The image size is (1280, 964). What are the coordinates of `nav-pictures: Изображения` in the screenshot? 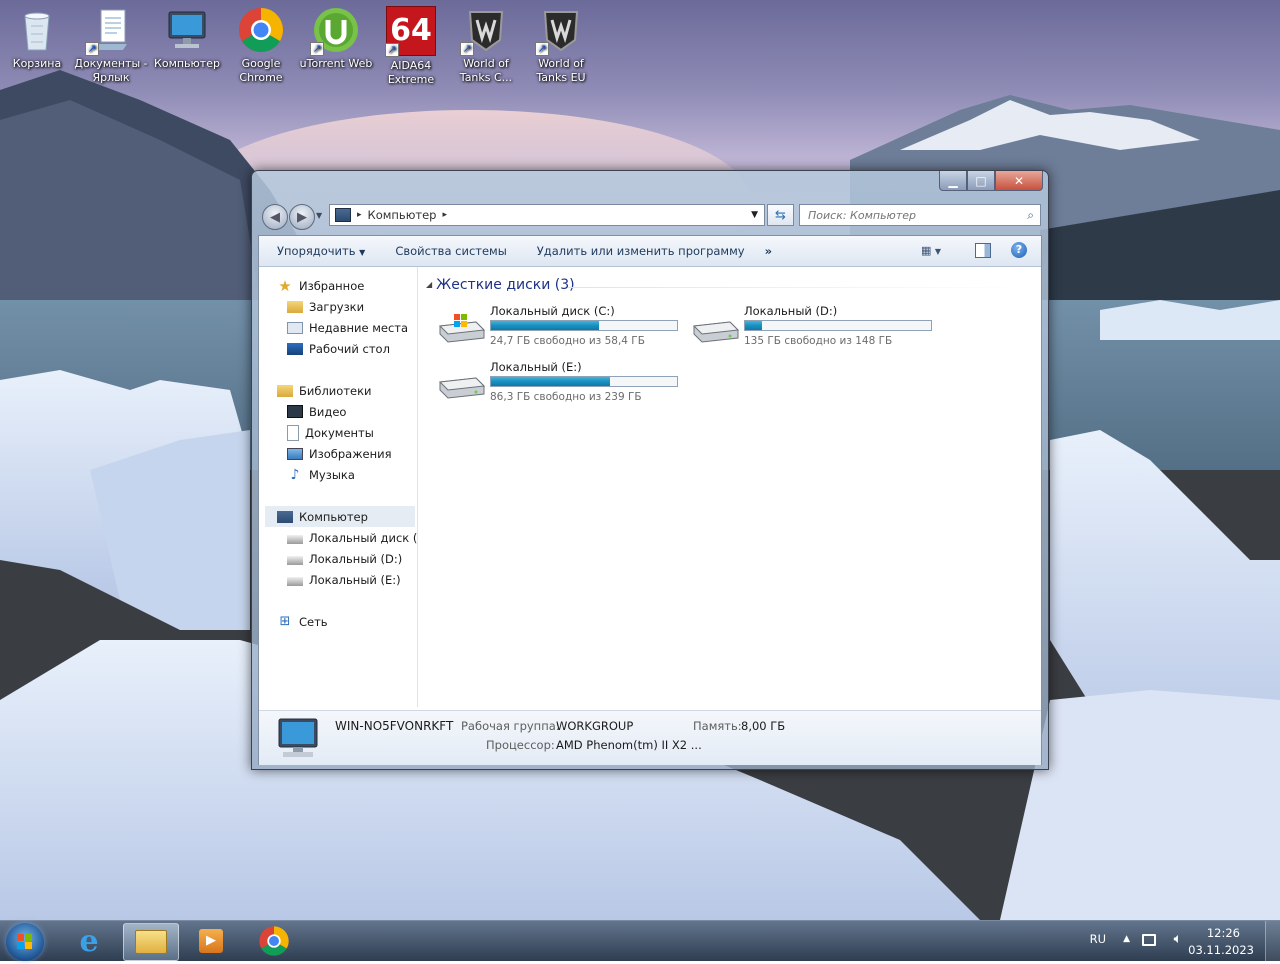 It's located at (339, 453).